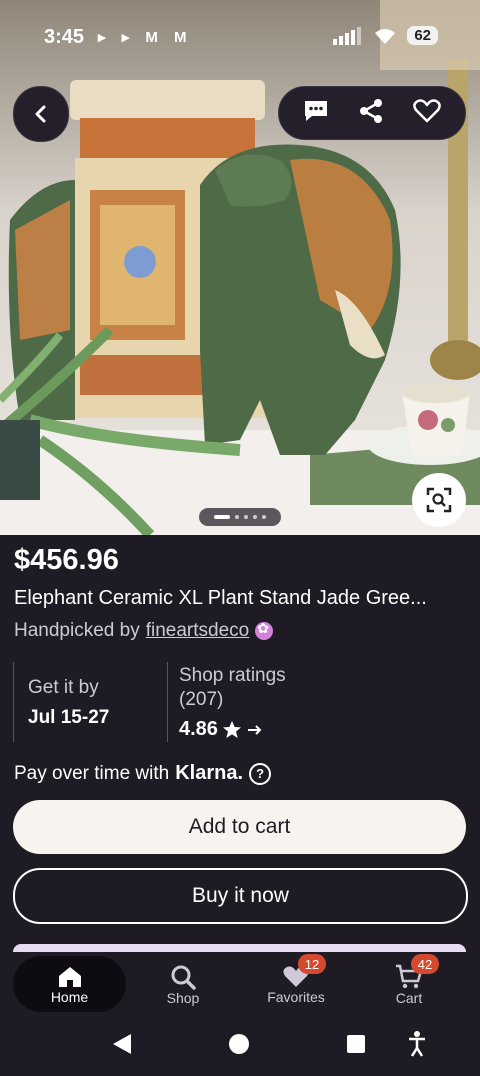  What do you see at coordinates (209, 773) in the screenshot?
I see `klarna-logo: Klarna.` at bounding box center [209, 773].